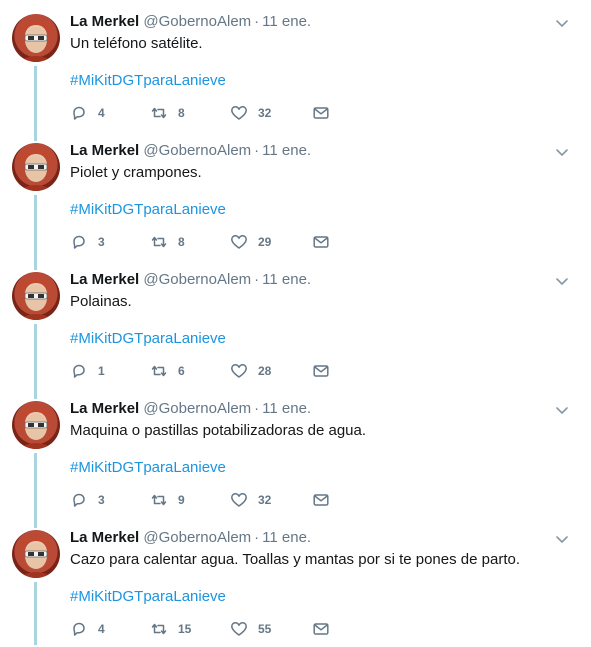 The width and height of the screenshot is (591, 647). Describe the element at coordinates (250, 371) in the screenshot. I see `like-button: 28` at that location.